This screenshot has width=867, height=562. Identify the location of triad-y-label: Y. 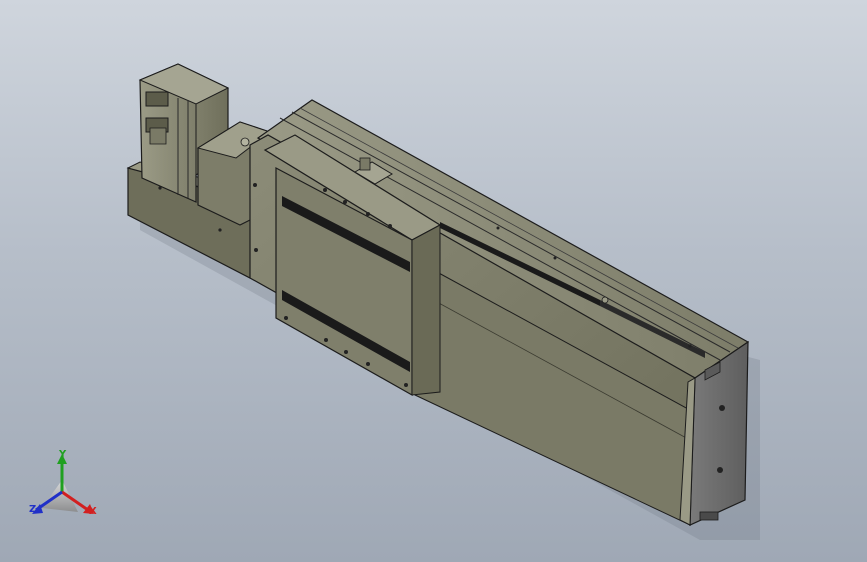
(63, 454).